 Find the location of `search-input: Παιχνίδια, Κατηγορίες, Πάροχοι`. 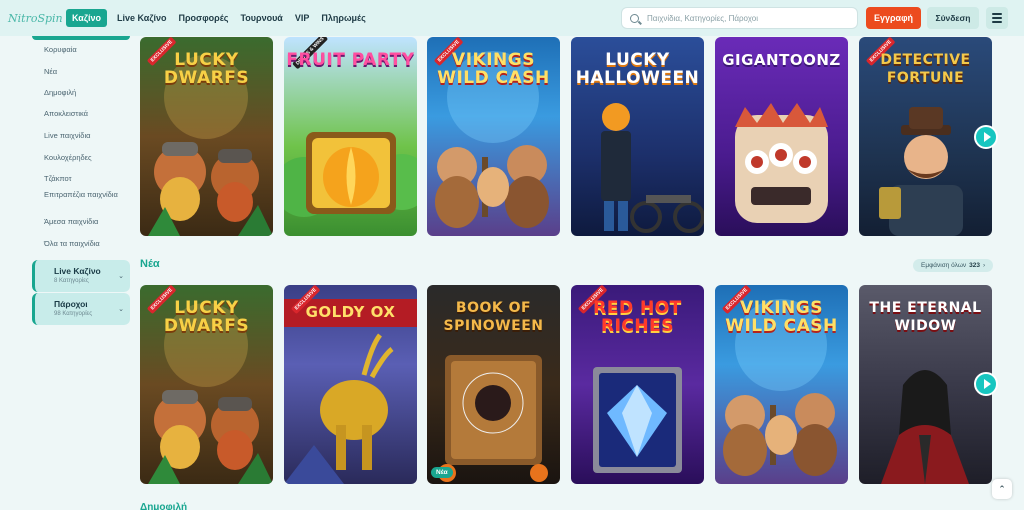

search-input: Παιχνίδια, Κατηγορίες, Πάροχοι is located at coordinates (739, 18).